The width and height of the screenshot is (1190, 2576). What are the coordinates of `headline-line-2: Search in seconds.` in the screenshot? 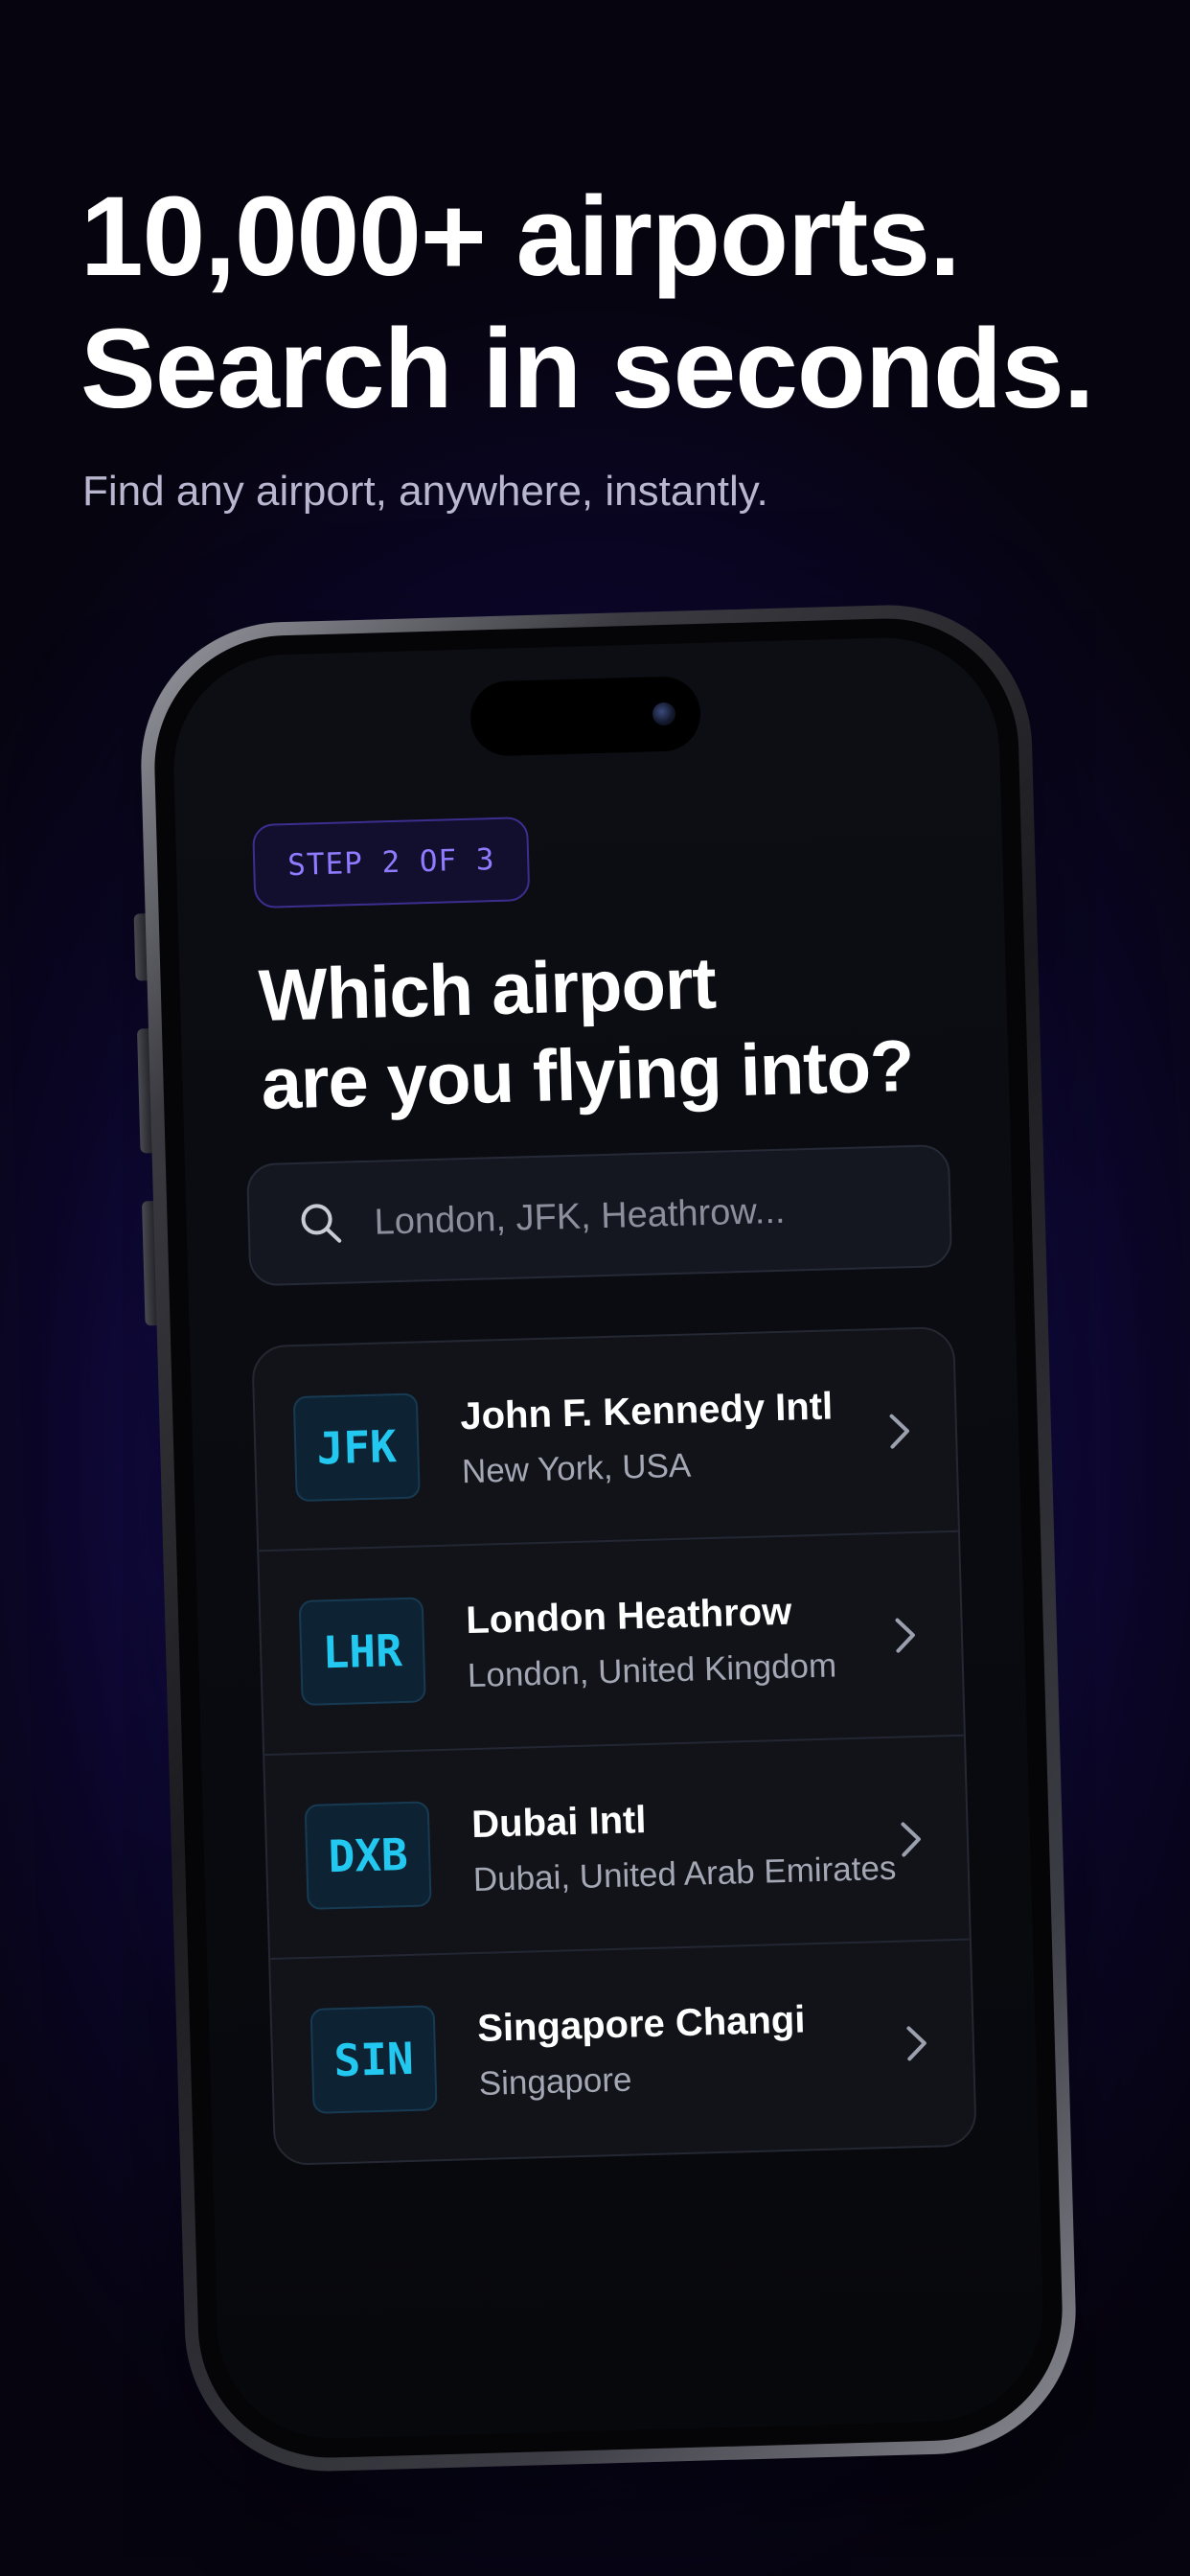 It's located at (588, 369).